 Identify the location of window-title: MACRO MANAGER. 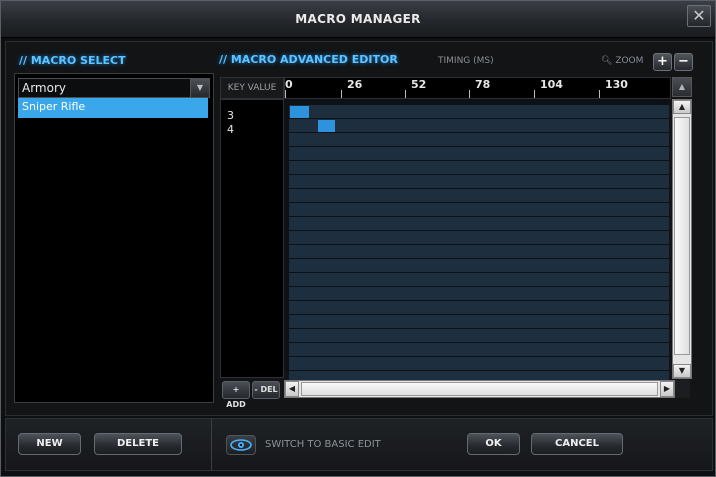
(358, 19).